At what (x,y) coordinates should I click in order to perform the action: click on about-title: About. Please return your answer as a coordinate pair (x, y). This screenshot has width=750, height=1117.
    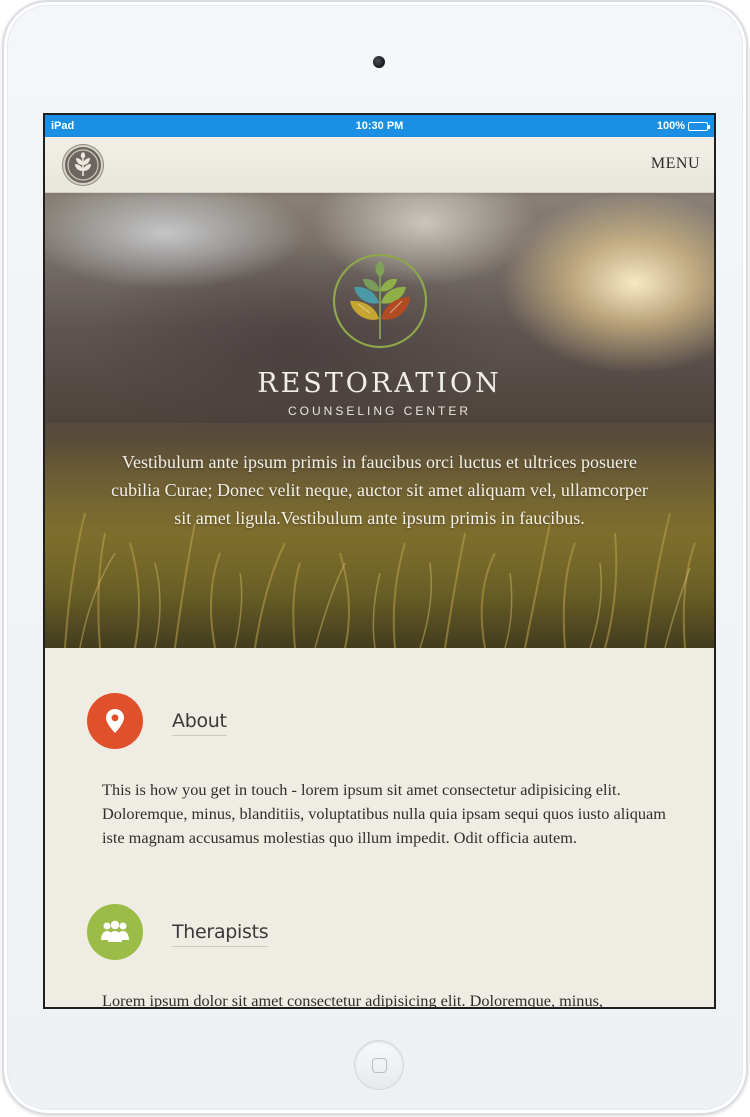
    Looking at the image, I should click on (199, 723).